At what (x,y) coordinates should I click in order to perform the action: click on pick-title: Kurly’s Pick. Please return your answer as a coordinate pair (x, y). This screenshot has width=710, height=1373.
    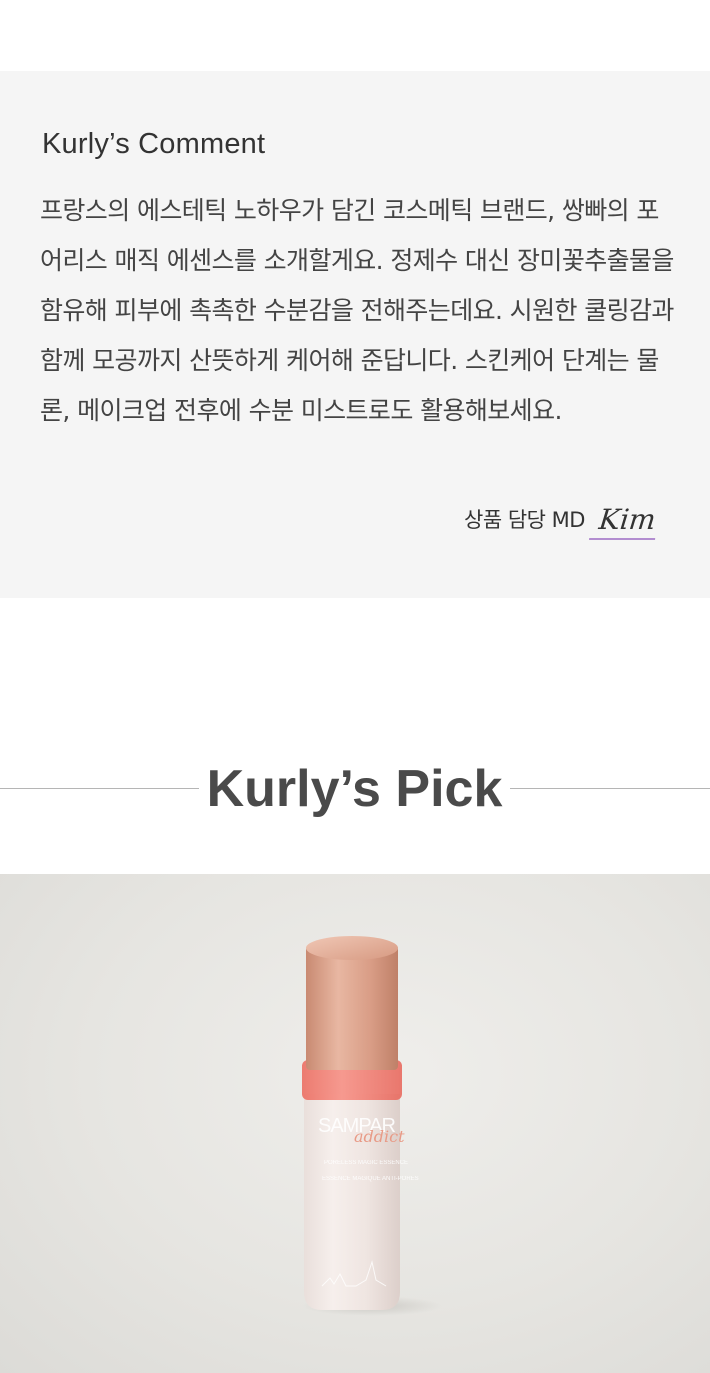
    Looking at the image, I should click on (354, 789).